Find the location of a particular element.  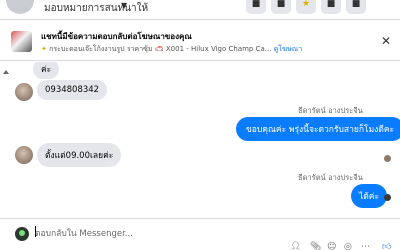

header-action-1-icon: ■ is located at coordinates (256, 7).